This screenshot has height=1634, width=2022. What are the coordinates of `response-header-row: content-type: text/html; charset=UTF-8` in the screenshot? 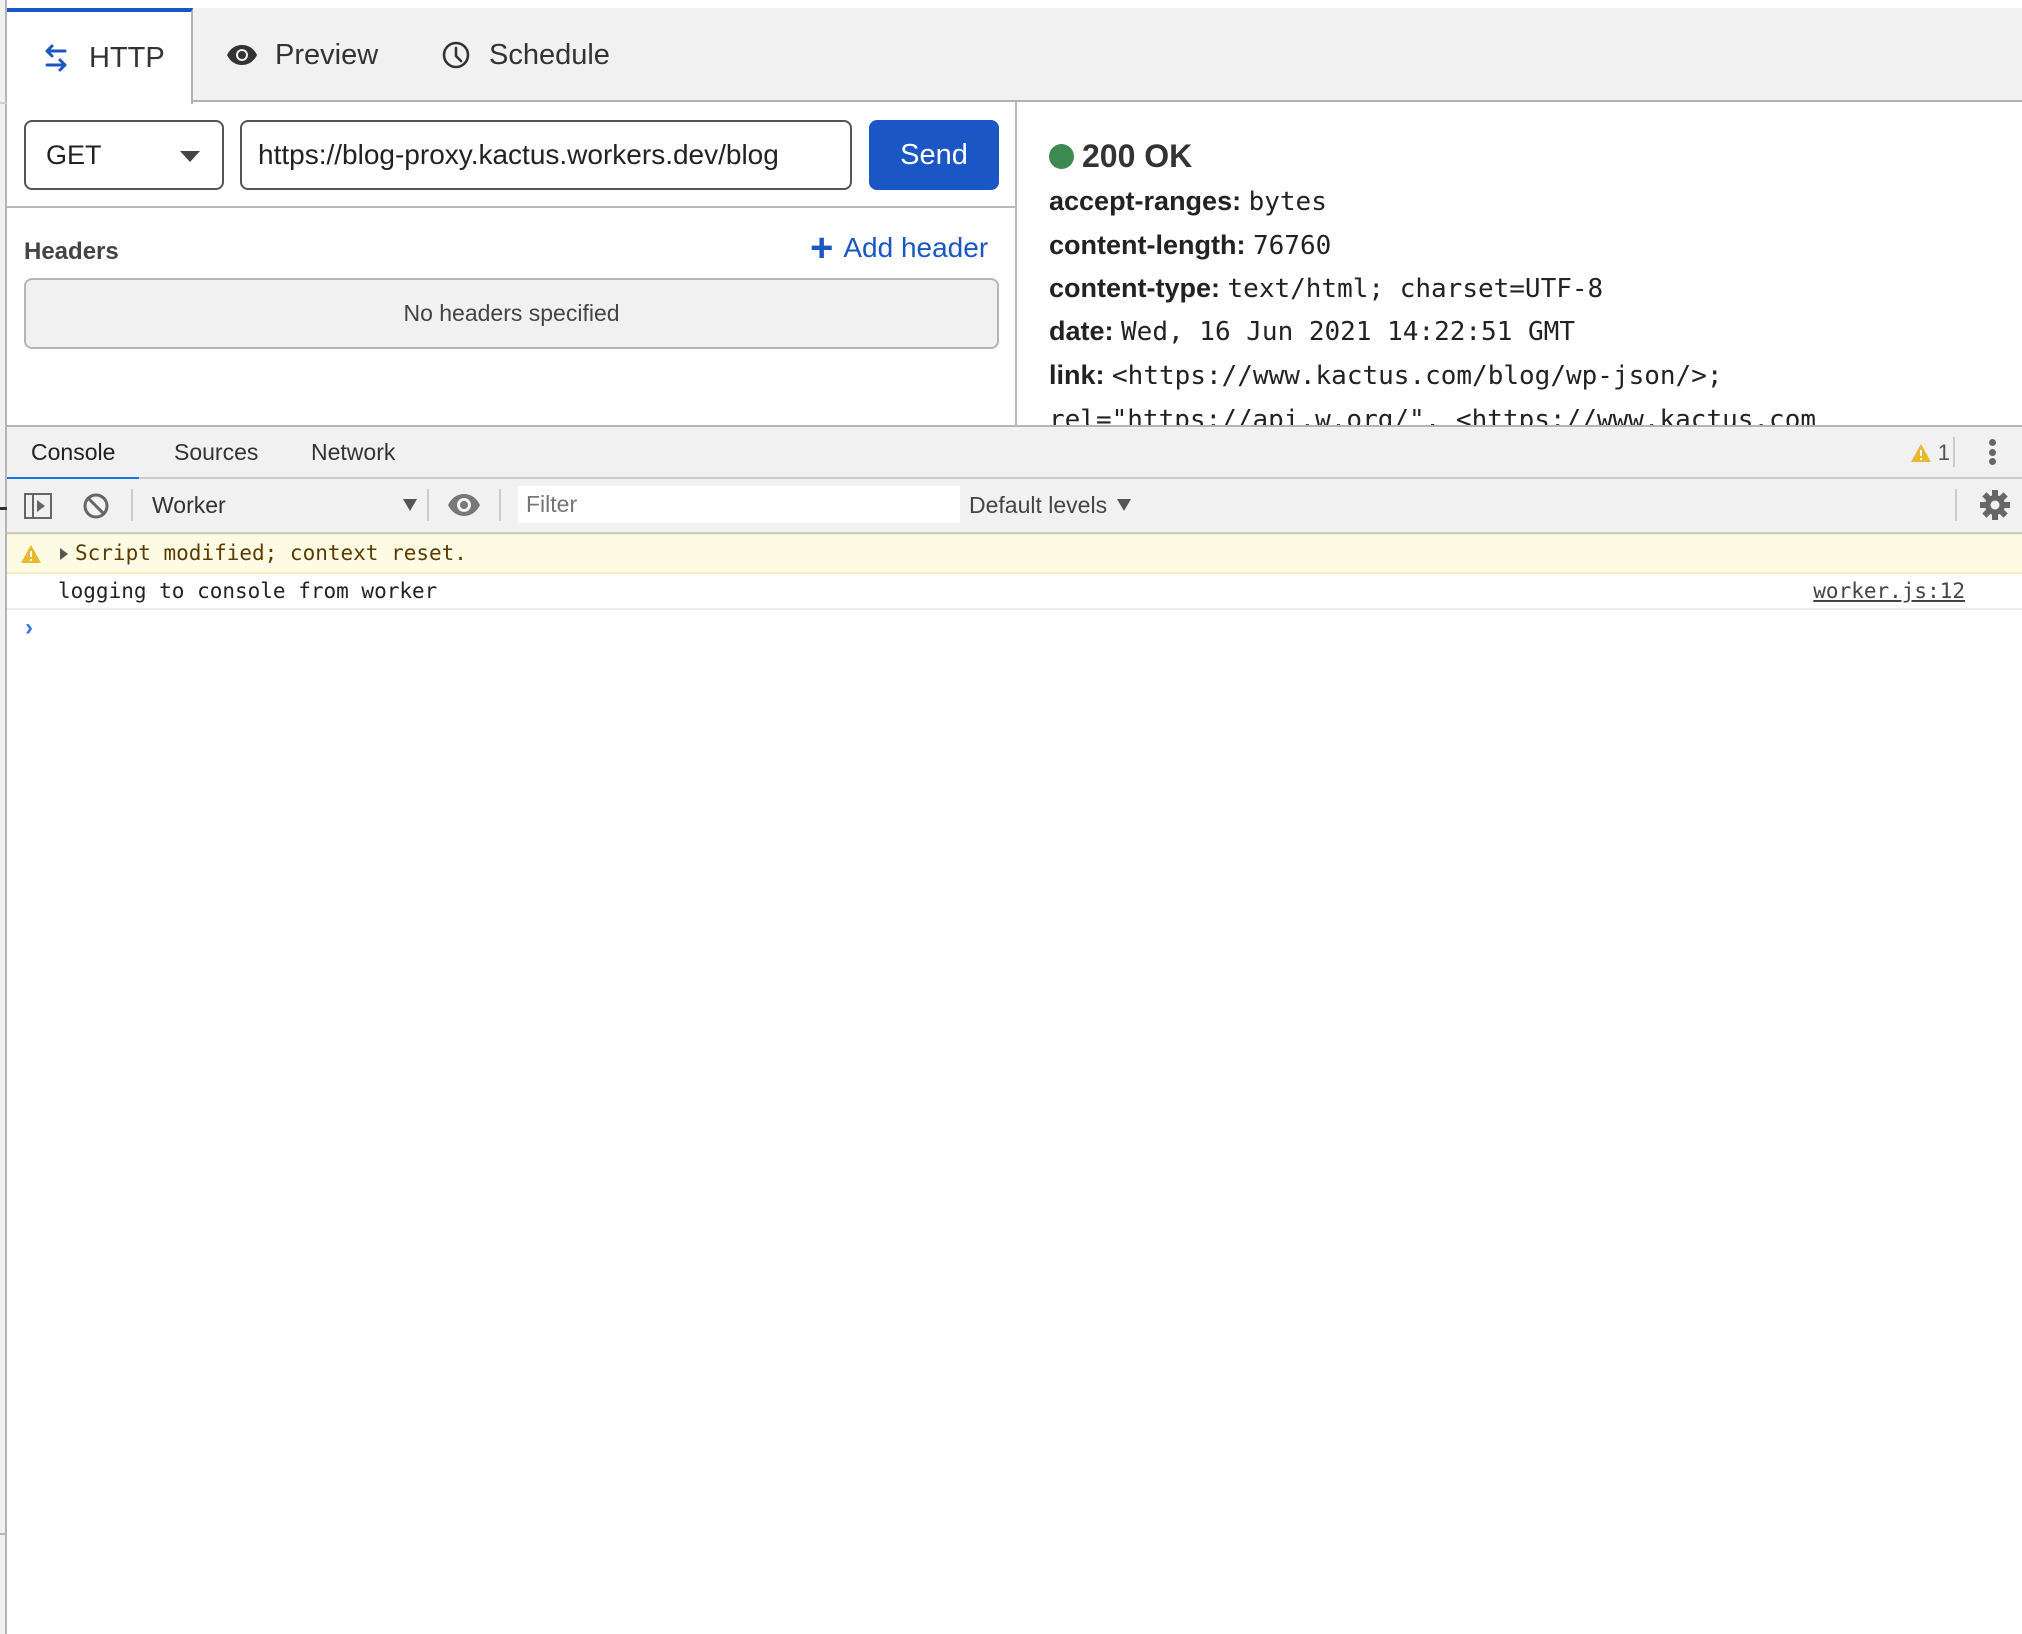 It's located at (1326, 288).